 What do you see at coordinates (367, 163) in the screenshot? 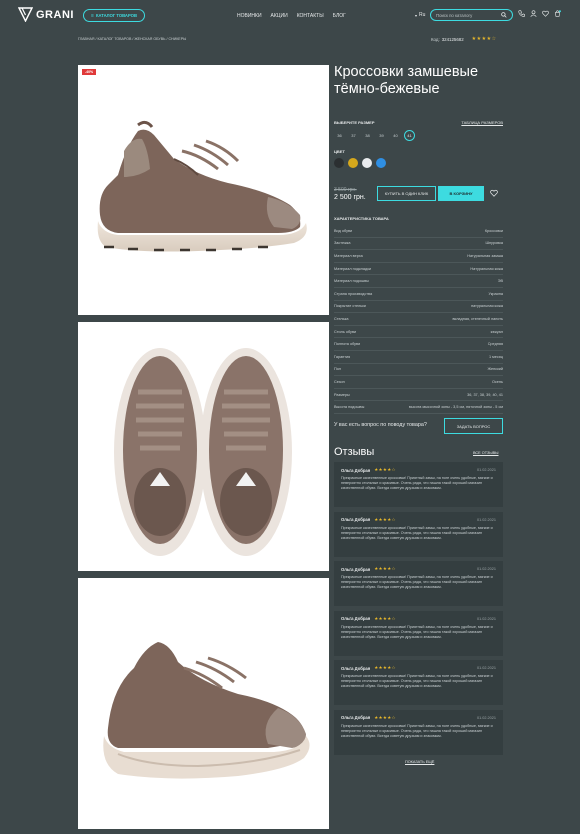
I see `color-swatch-white` at bounding box center [367, 163].